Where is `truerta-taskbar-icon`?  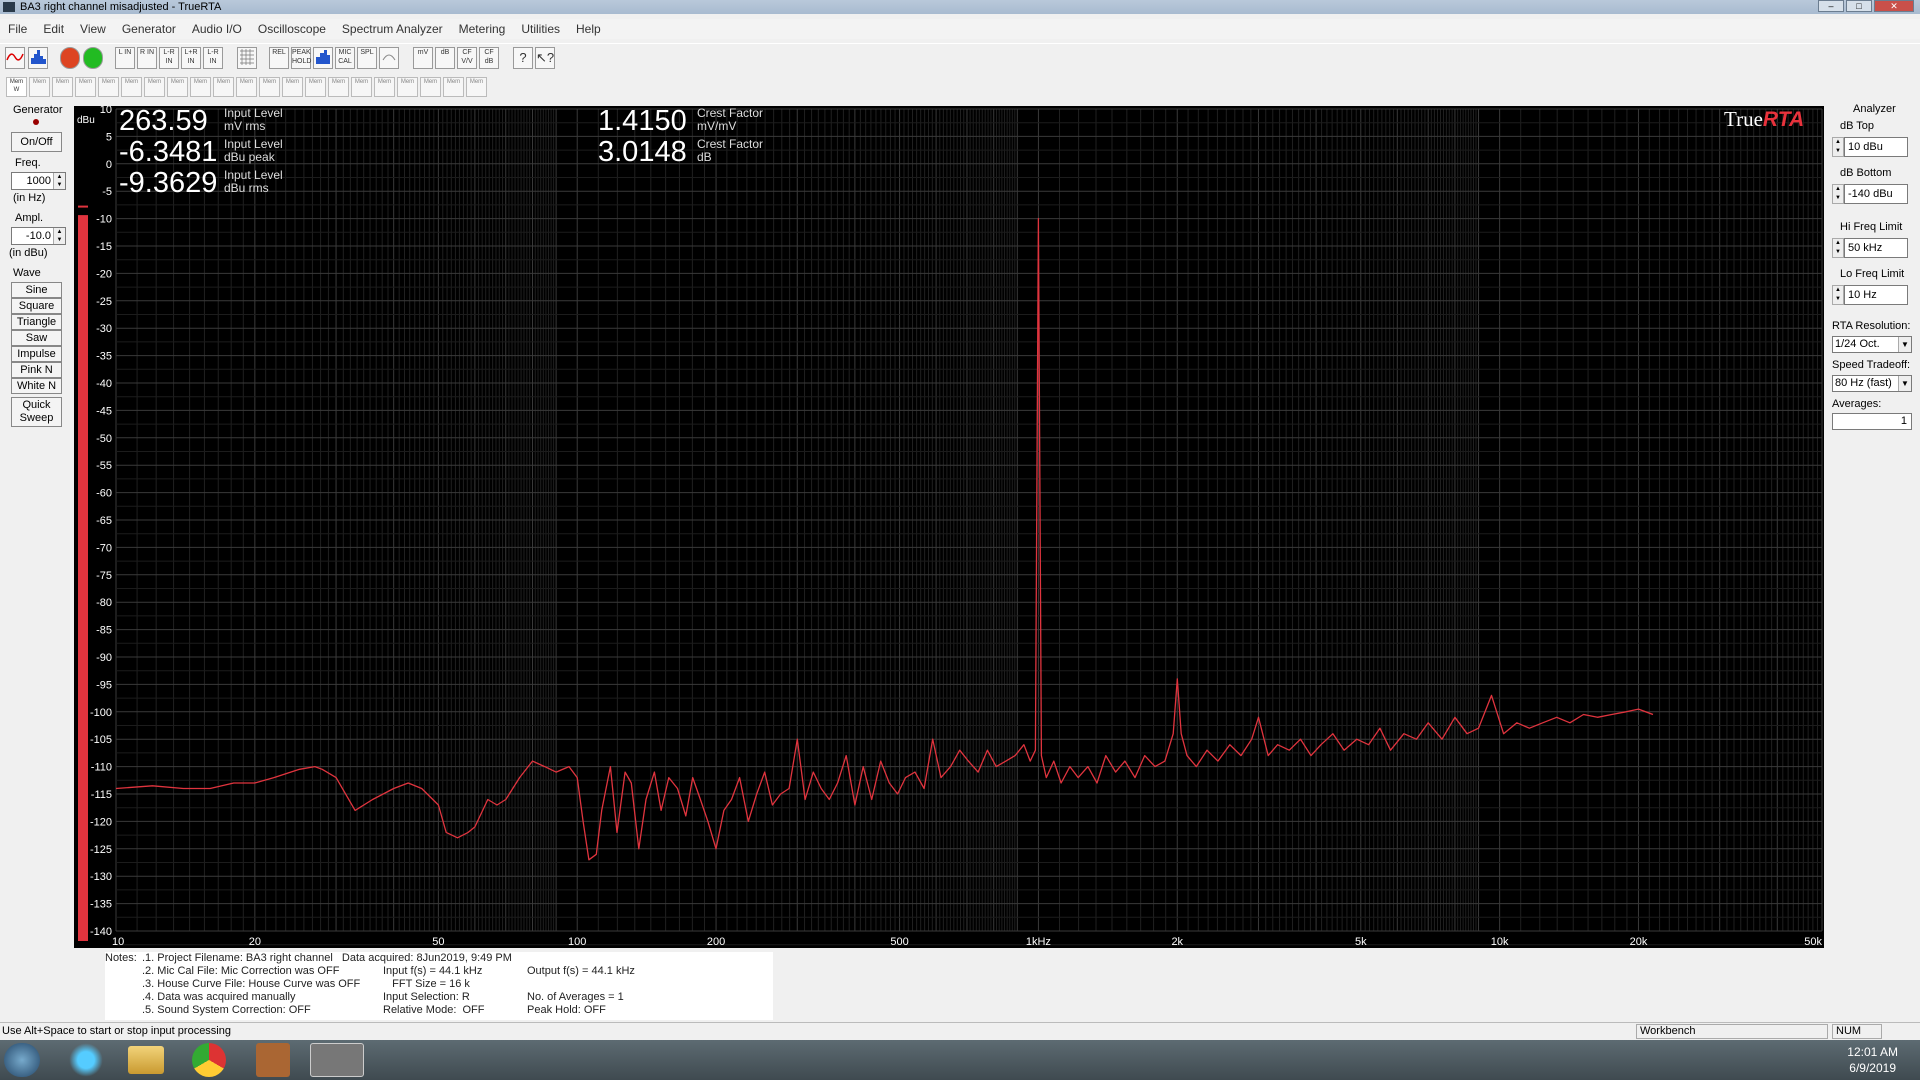 truerta-taskbar-icon is located at coordinates (337, 1060).